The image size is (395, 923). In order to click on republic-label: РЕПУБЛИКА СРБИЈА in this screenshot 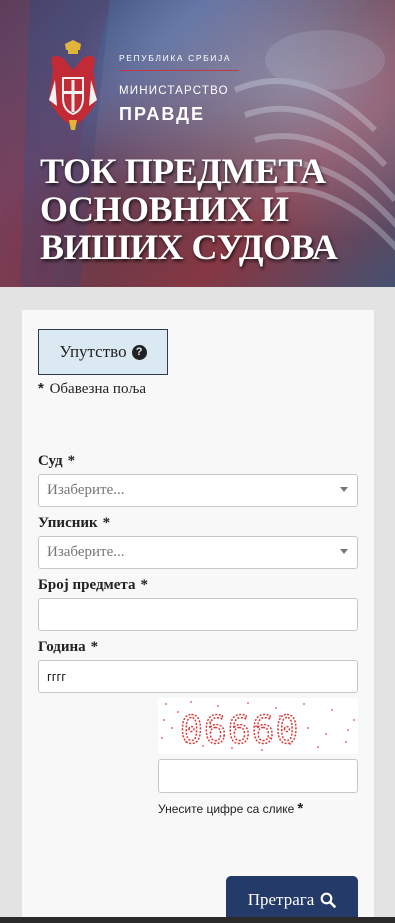, I will do `click(175, 58)`.